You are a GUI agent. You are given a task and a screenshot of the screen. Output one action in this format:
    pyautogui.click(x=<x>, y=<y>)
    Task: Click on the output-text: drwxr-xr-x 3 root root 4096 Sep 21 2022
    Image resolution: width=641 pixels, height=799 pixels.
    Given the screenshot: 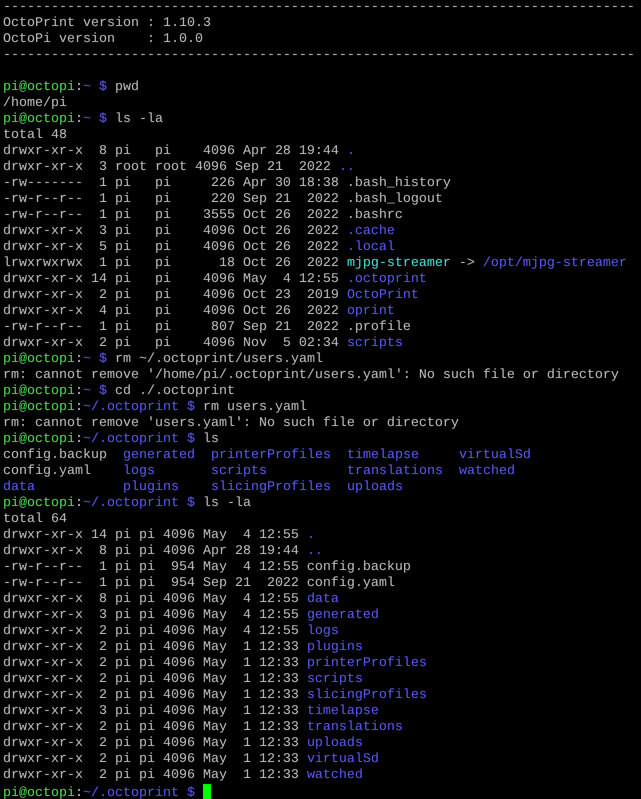 What is the action you would take?
    pyautogui.click(x=167, y=167)
    